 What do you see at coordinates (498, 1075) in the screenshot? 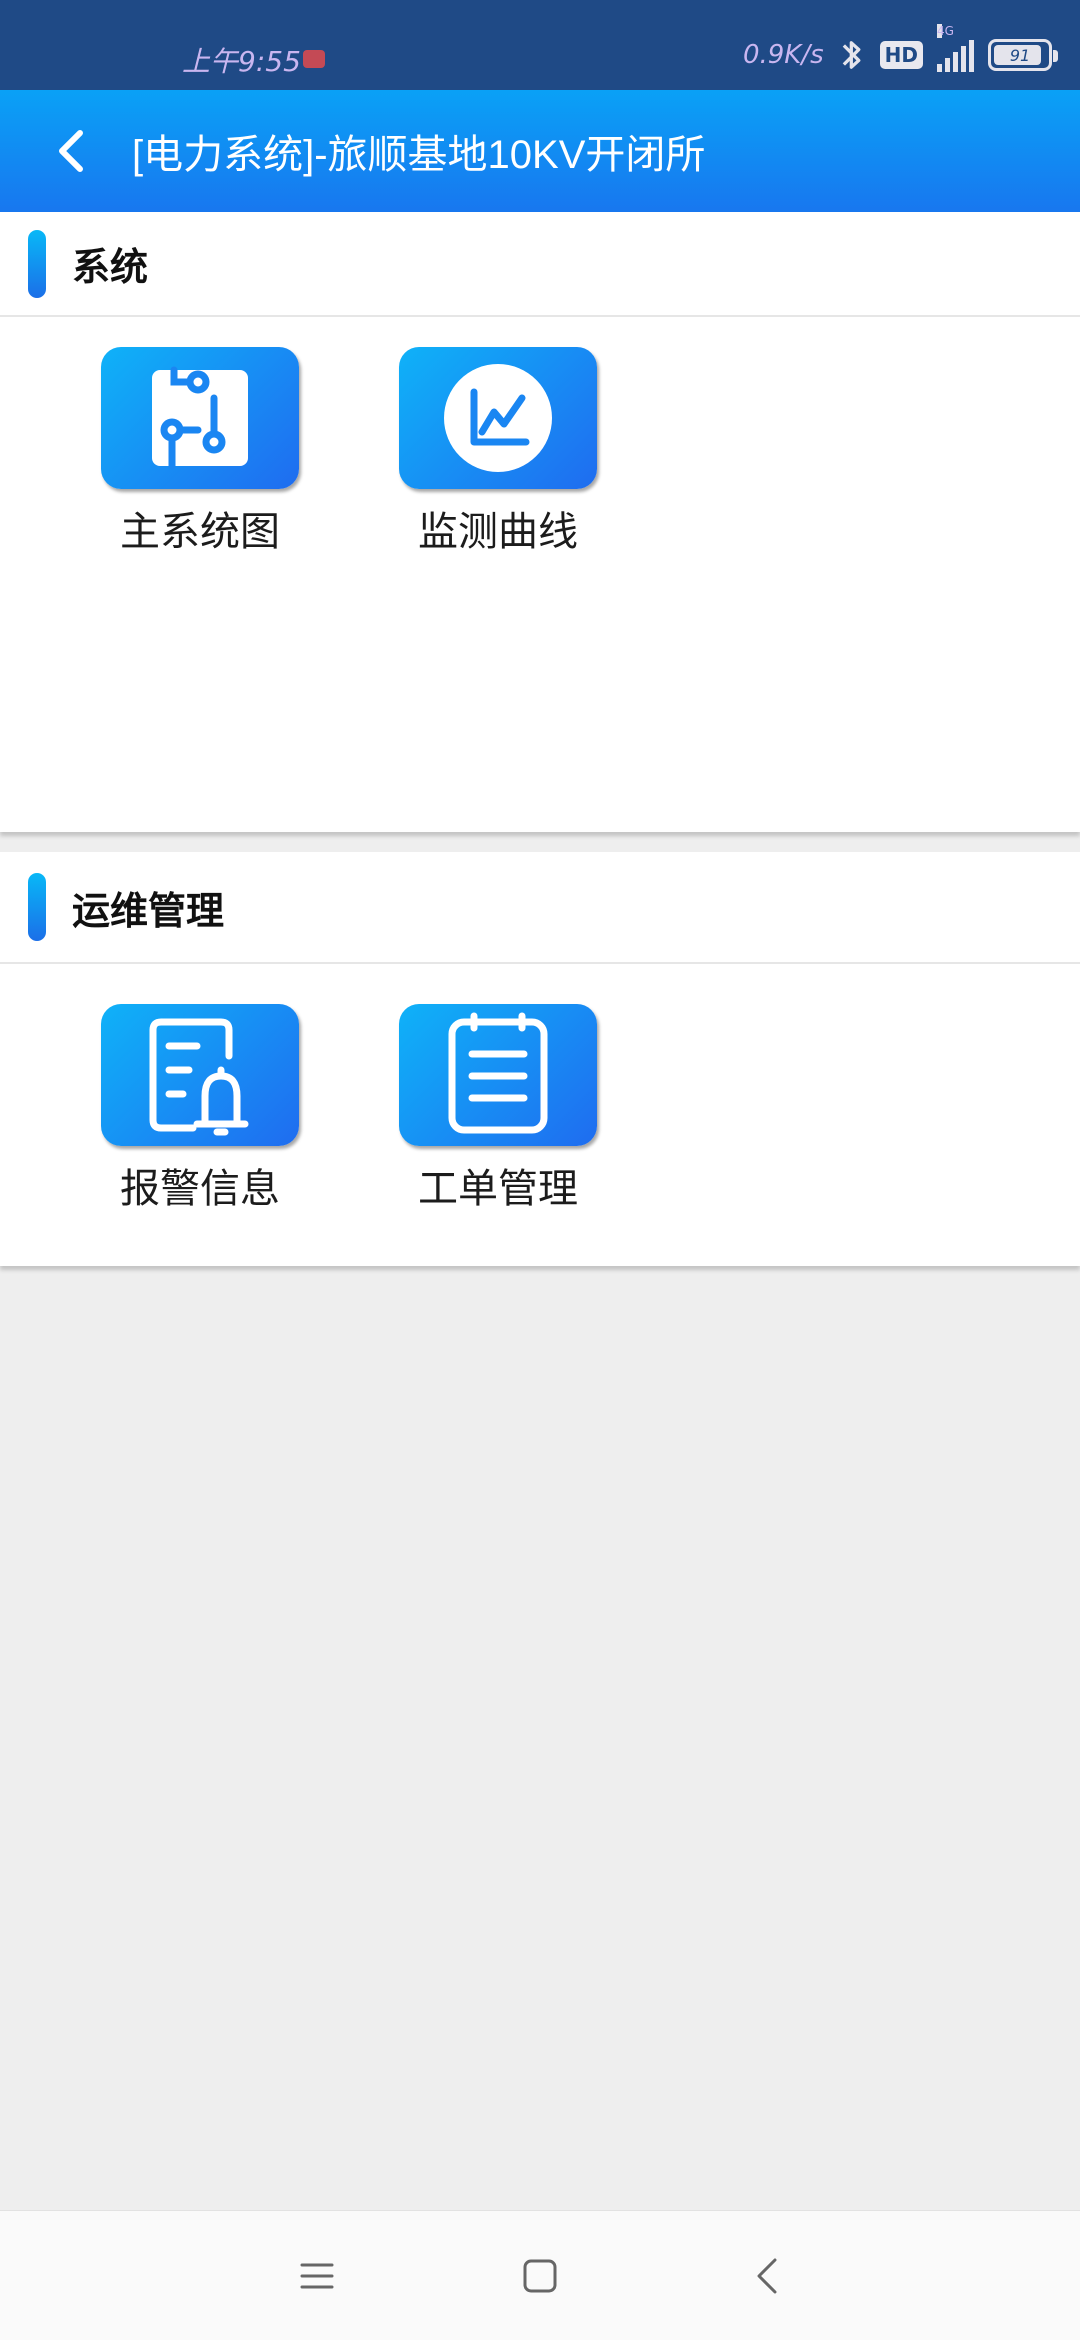
I see `work-order-icon` at bounding box center [498, 1075].